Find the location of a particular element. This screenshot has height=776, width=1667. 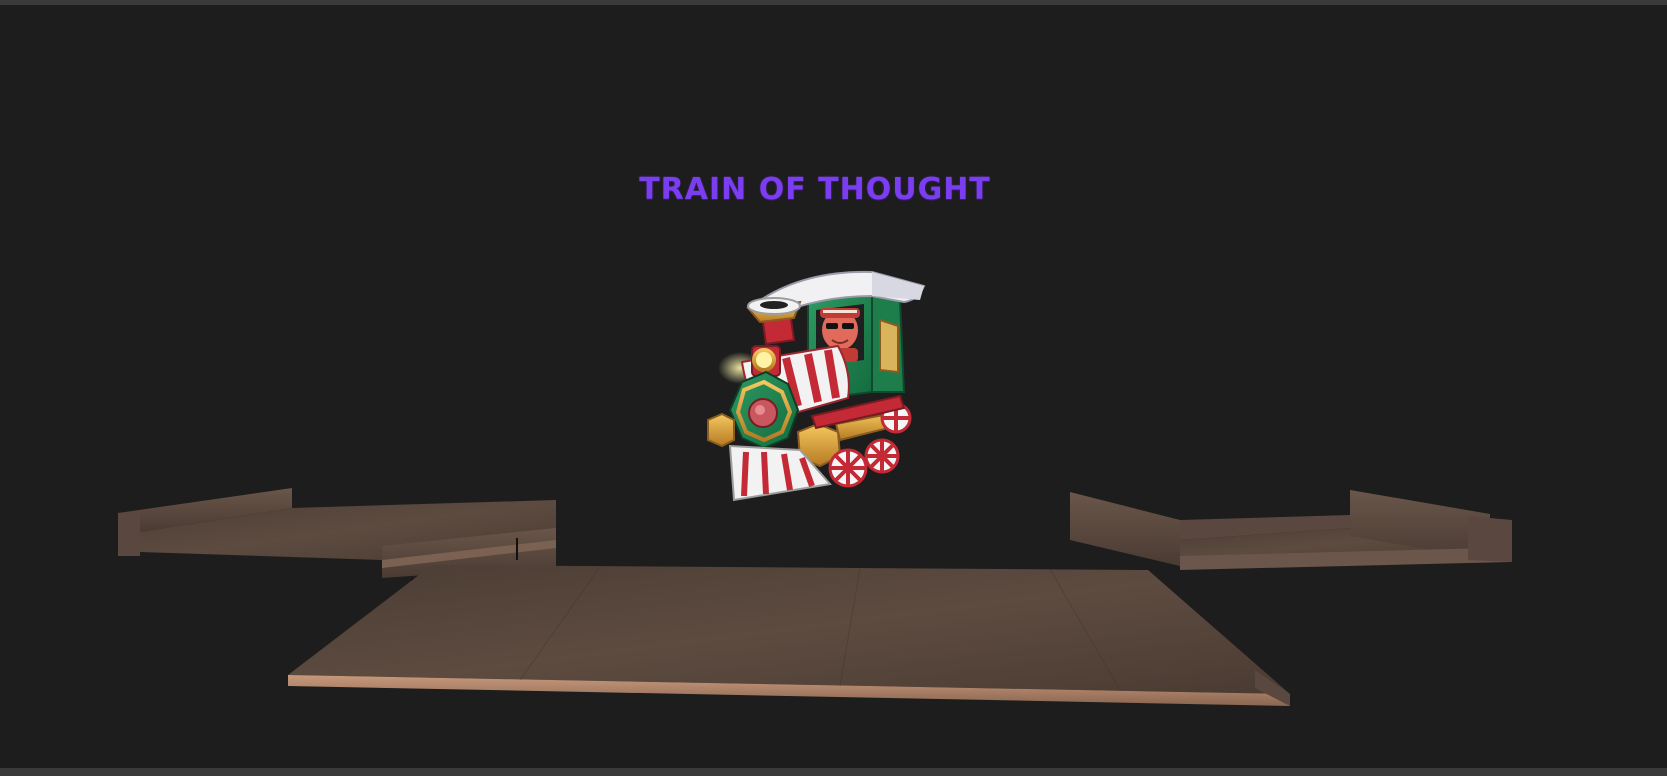

right-platform is located at coordinates (1291, 530).